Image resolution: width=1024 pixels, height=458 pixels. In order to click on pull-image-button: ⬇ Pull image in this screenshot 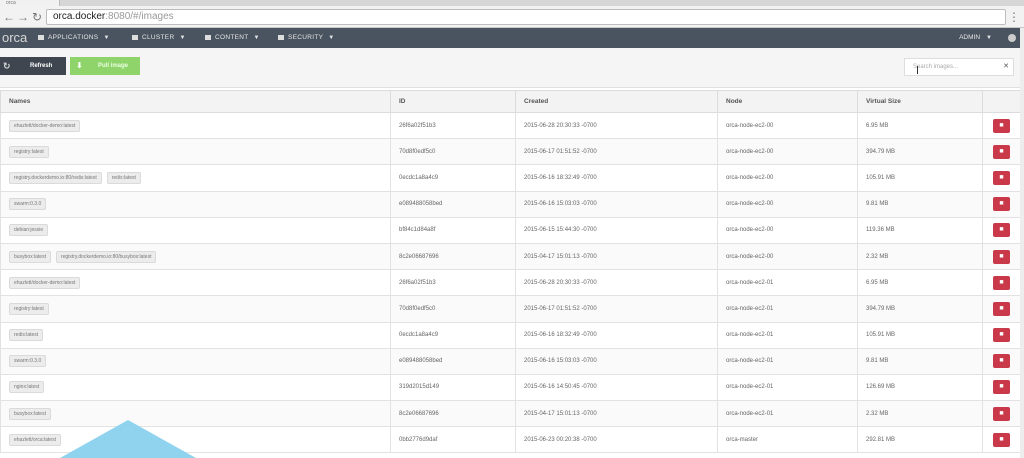, I will do `click(105, 66)`.